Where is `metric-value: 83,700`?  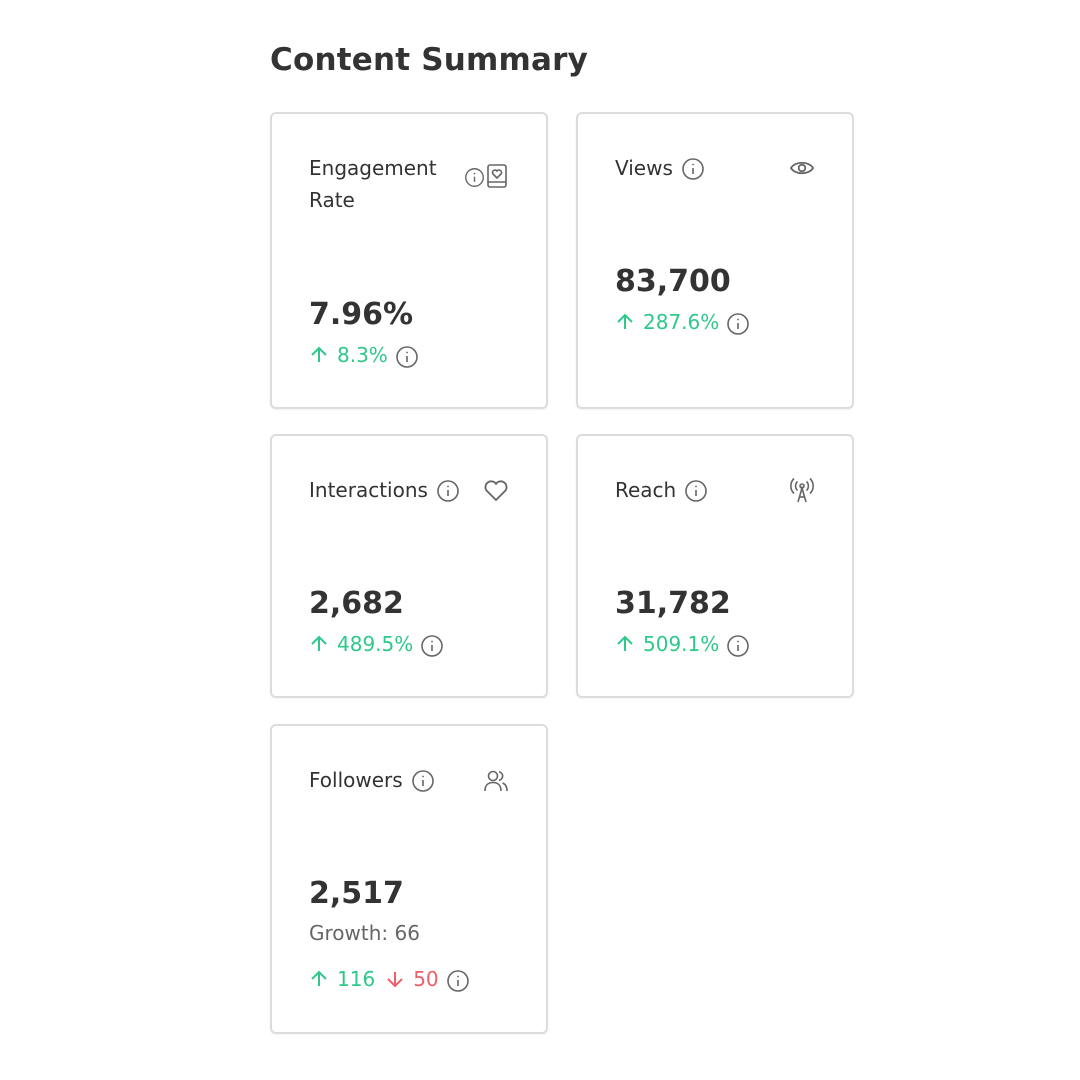 metric-value: 83,700 is located at coordinates (673, 281).